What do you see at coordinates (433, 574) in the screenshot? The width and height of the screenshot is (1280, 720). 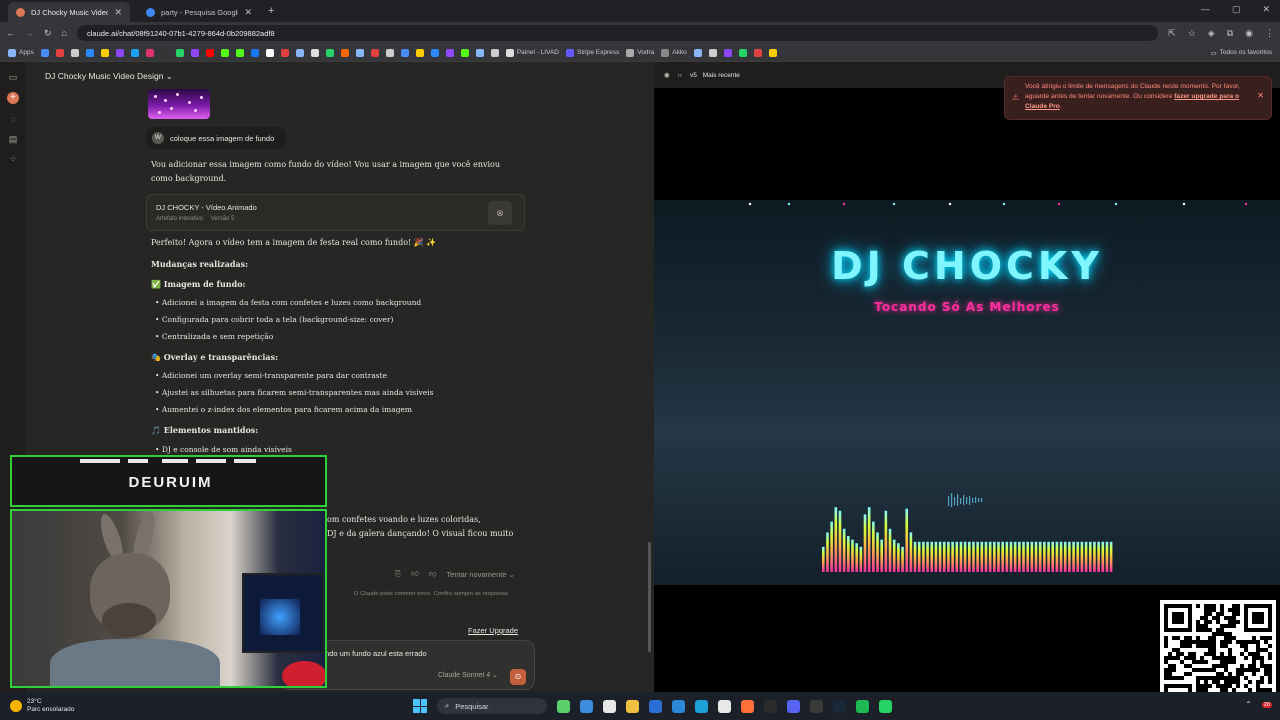 I see `thumbs-down-icon: 👎︎` at bounding box center [433, 574].